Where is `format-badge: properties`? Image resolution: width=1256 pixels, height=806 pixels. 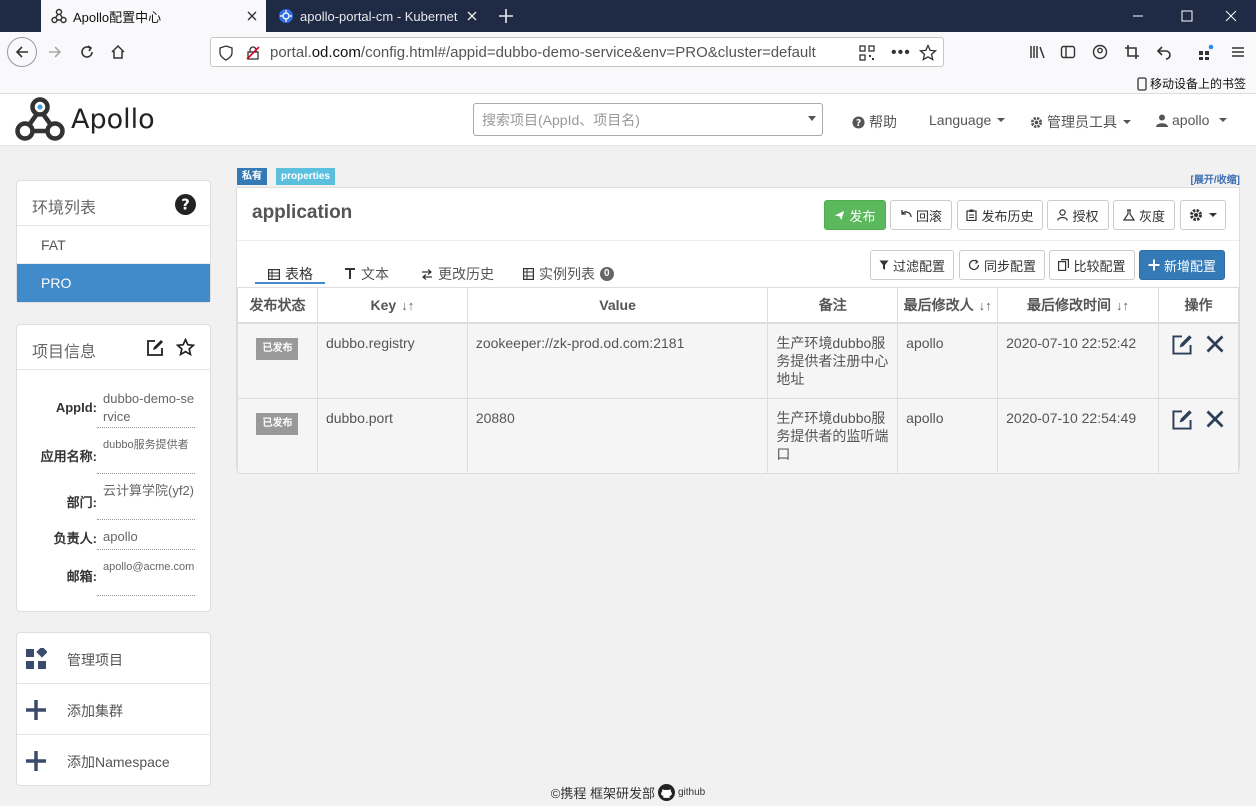 format-badge: properties is located at coordinates (305, 176).